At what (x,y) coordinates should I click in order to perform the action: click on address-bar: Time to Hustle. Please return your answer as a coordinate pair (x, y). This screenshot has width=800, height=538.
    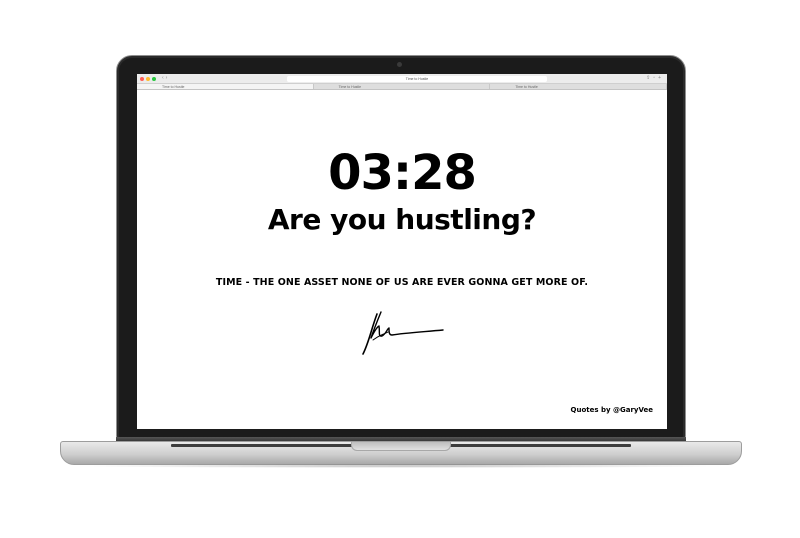
    Looking at the image, I should click on (417, 79).